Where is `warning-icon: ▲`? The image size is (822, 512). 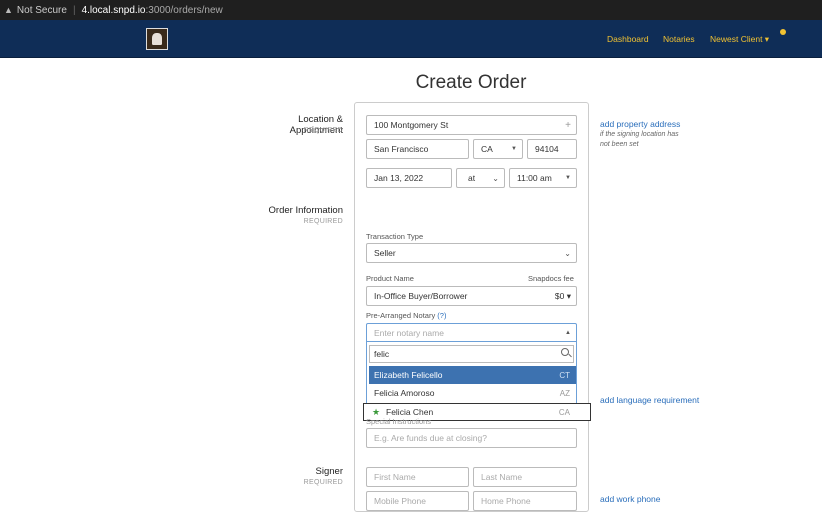 warning-icon: ▲ is located at coordinates (8, 10).